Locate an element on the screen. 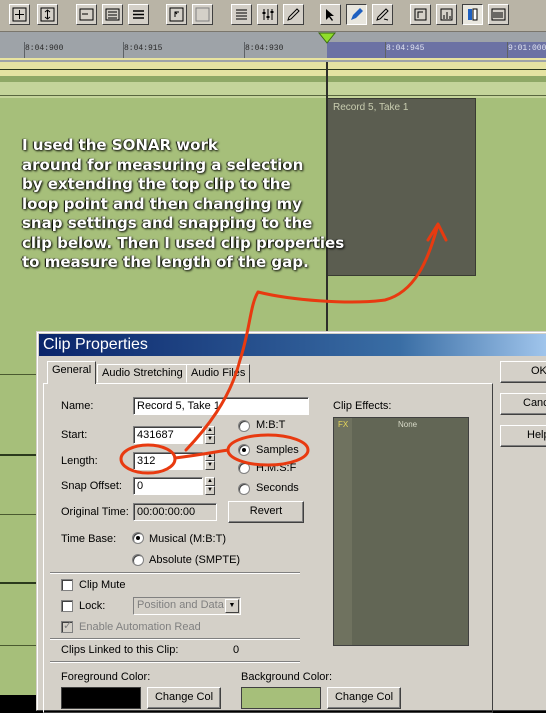 The height and width of the screenshot is (713, 546). ruler-baseline is located at coordinates (273, 59).